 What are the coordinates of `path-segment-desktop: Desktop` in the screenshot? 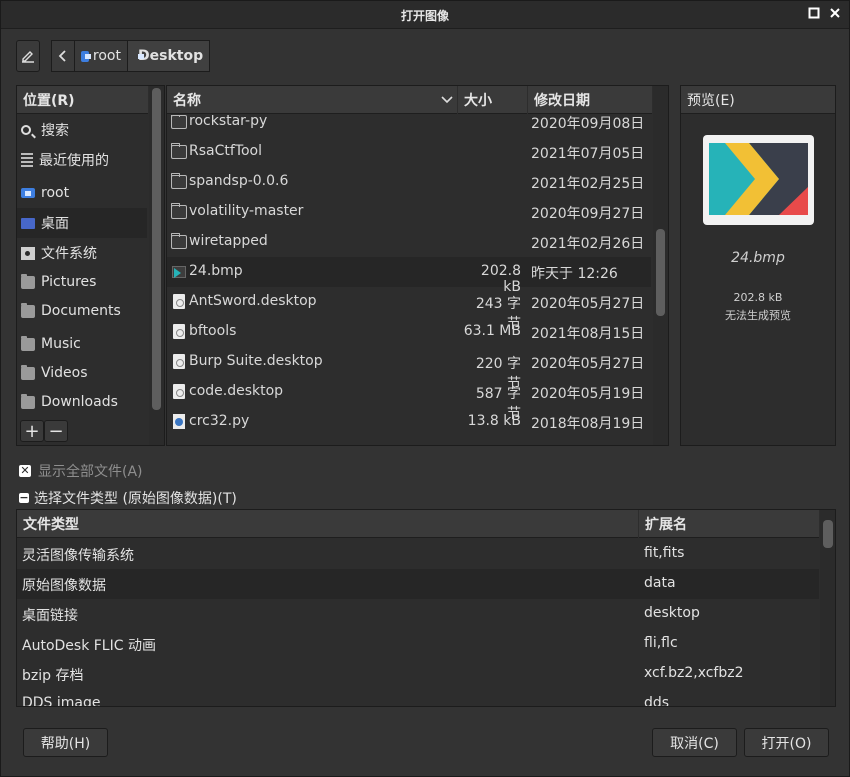 It's located at (168, 56).